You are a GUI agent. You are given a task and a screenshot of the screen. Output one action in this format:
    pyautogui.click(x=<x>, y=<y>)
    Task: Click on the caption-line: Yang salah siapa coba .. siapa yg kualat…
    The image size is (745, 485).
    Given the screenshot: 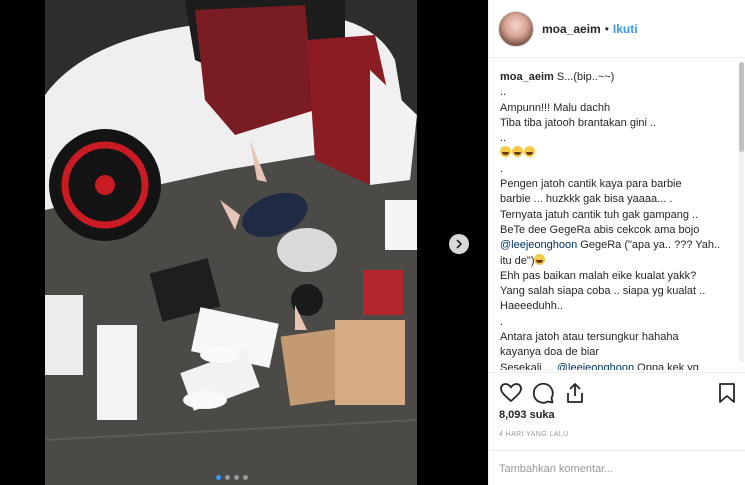 What is the action you would take?
    pyautogui.click(x=622, y=291)
    